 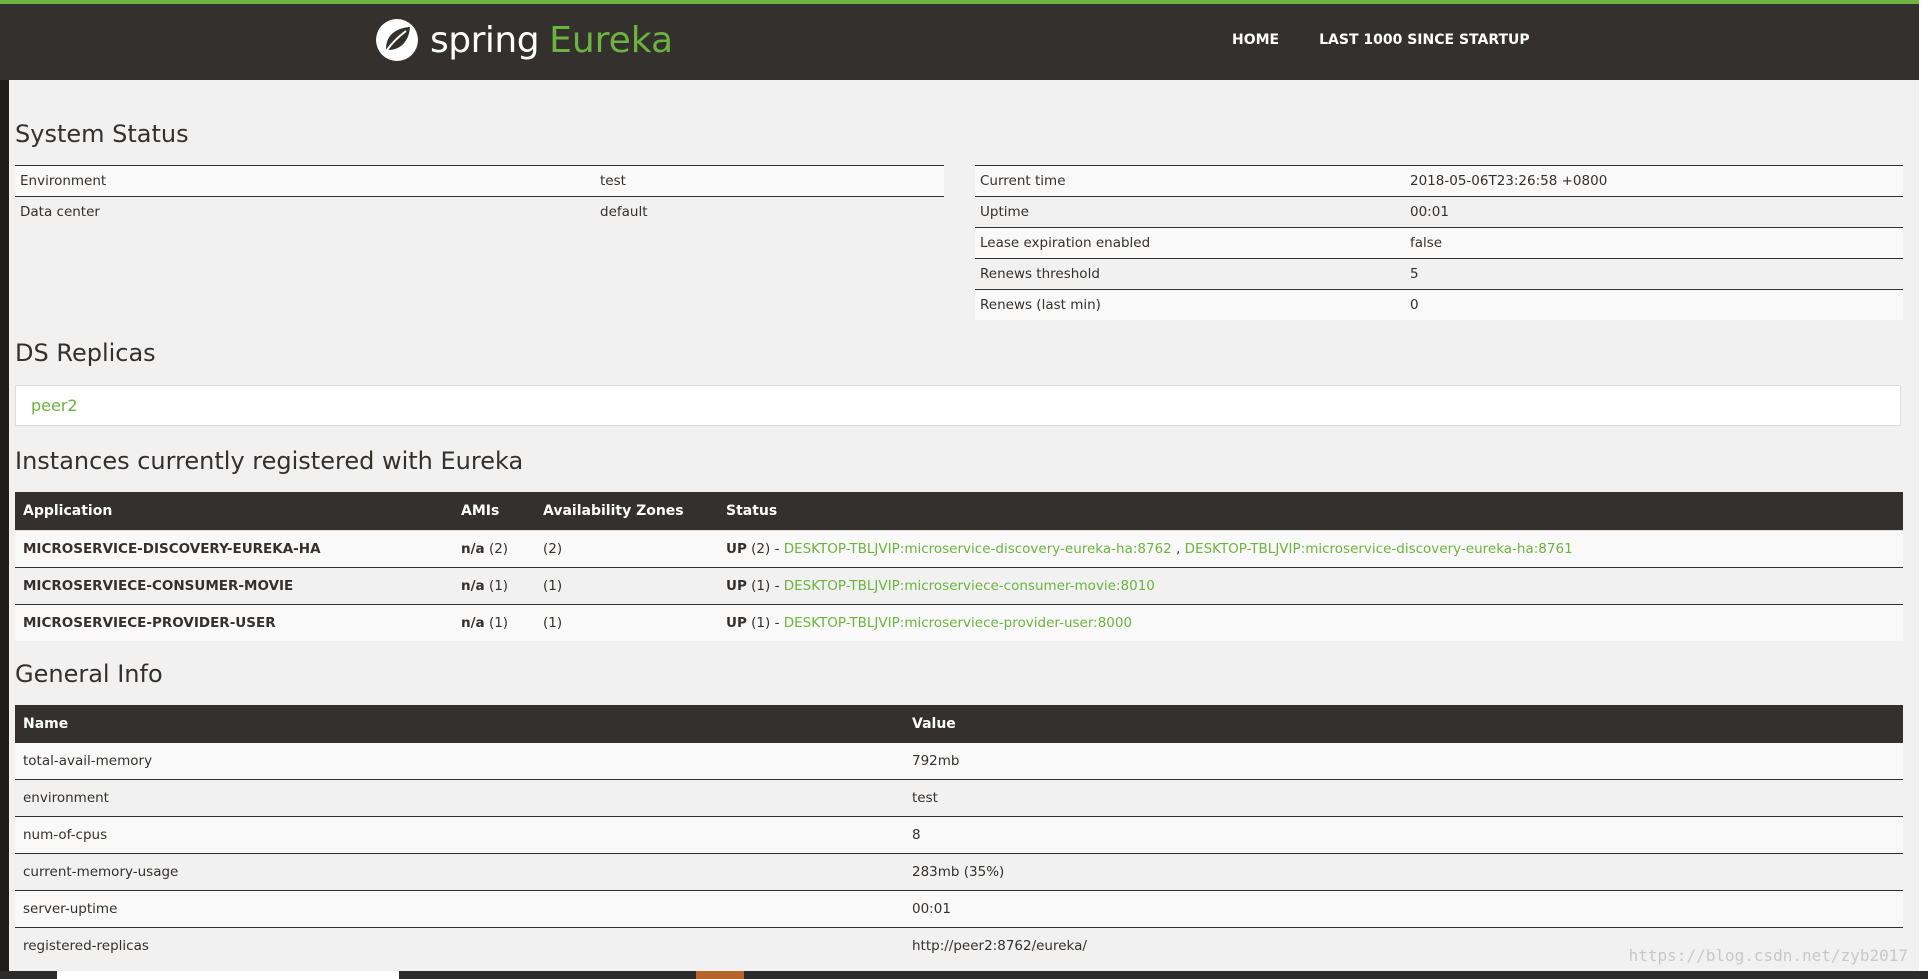 What do you see at coordinates (485, 40) in the screenshot?
I see `brand-spring-text: spring` at bounding box center [485, 40].